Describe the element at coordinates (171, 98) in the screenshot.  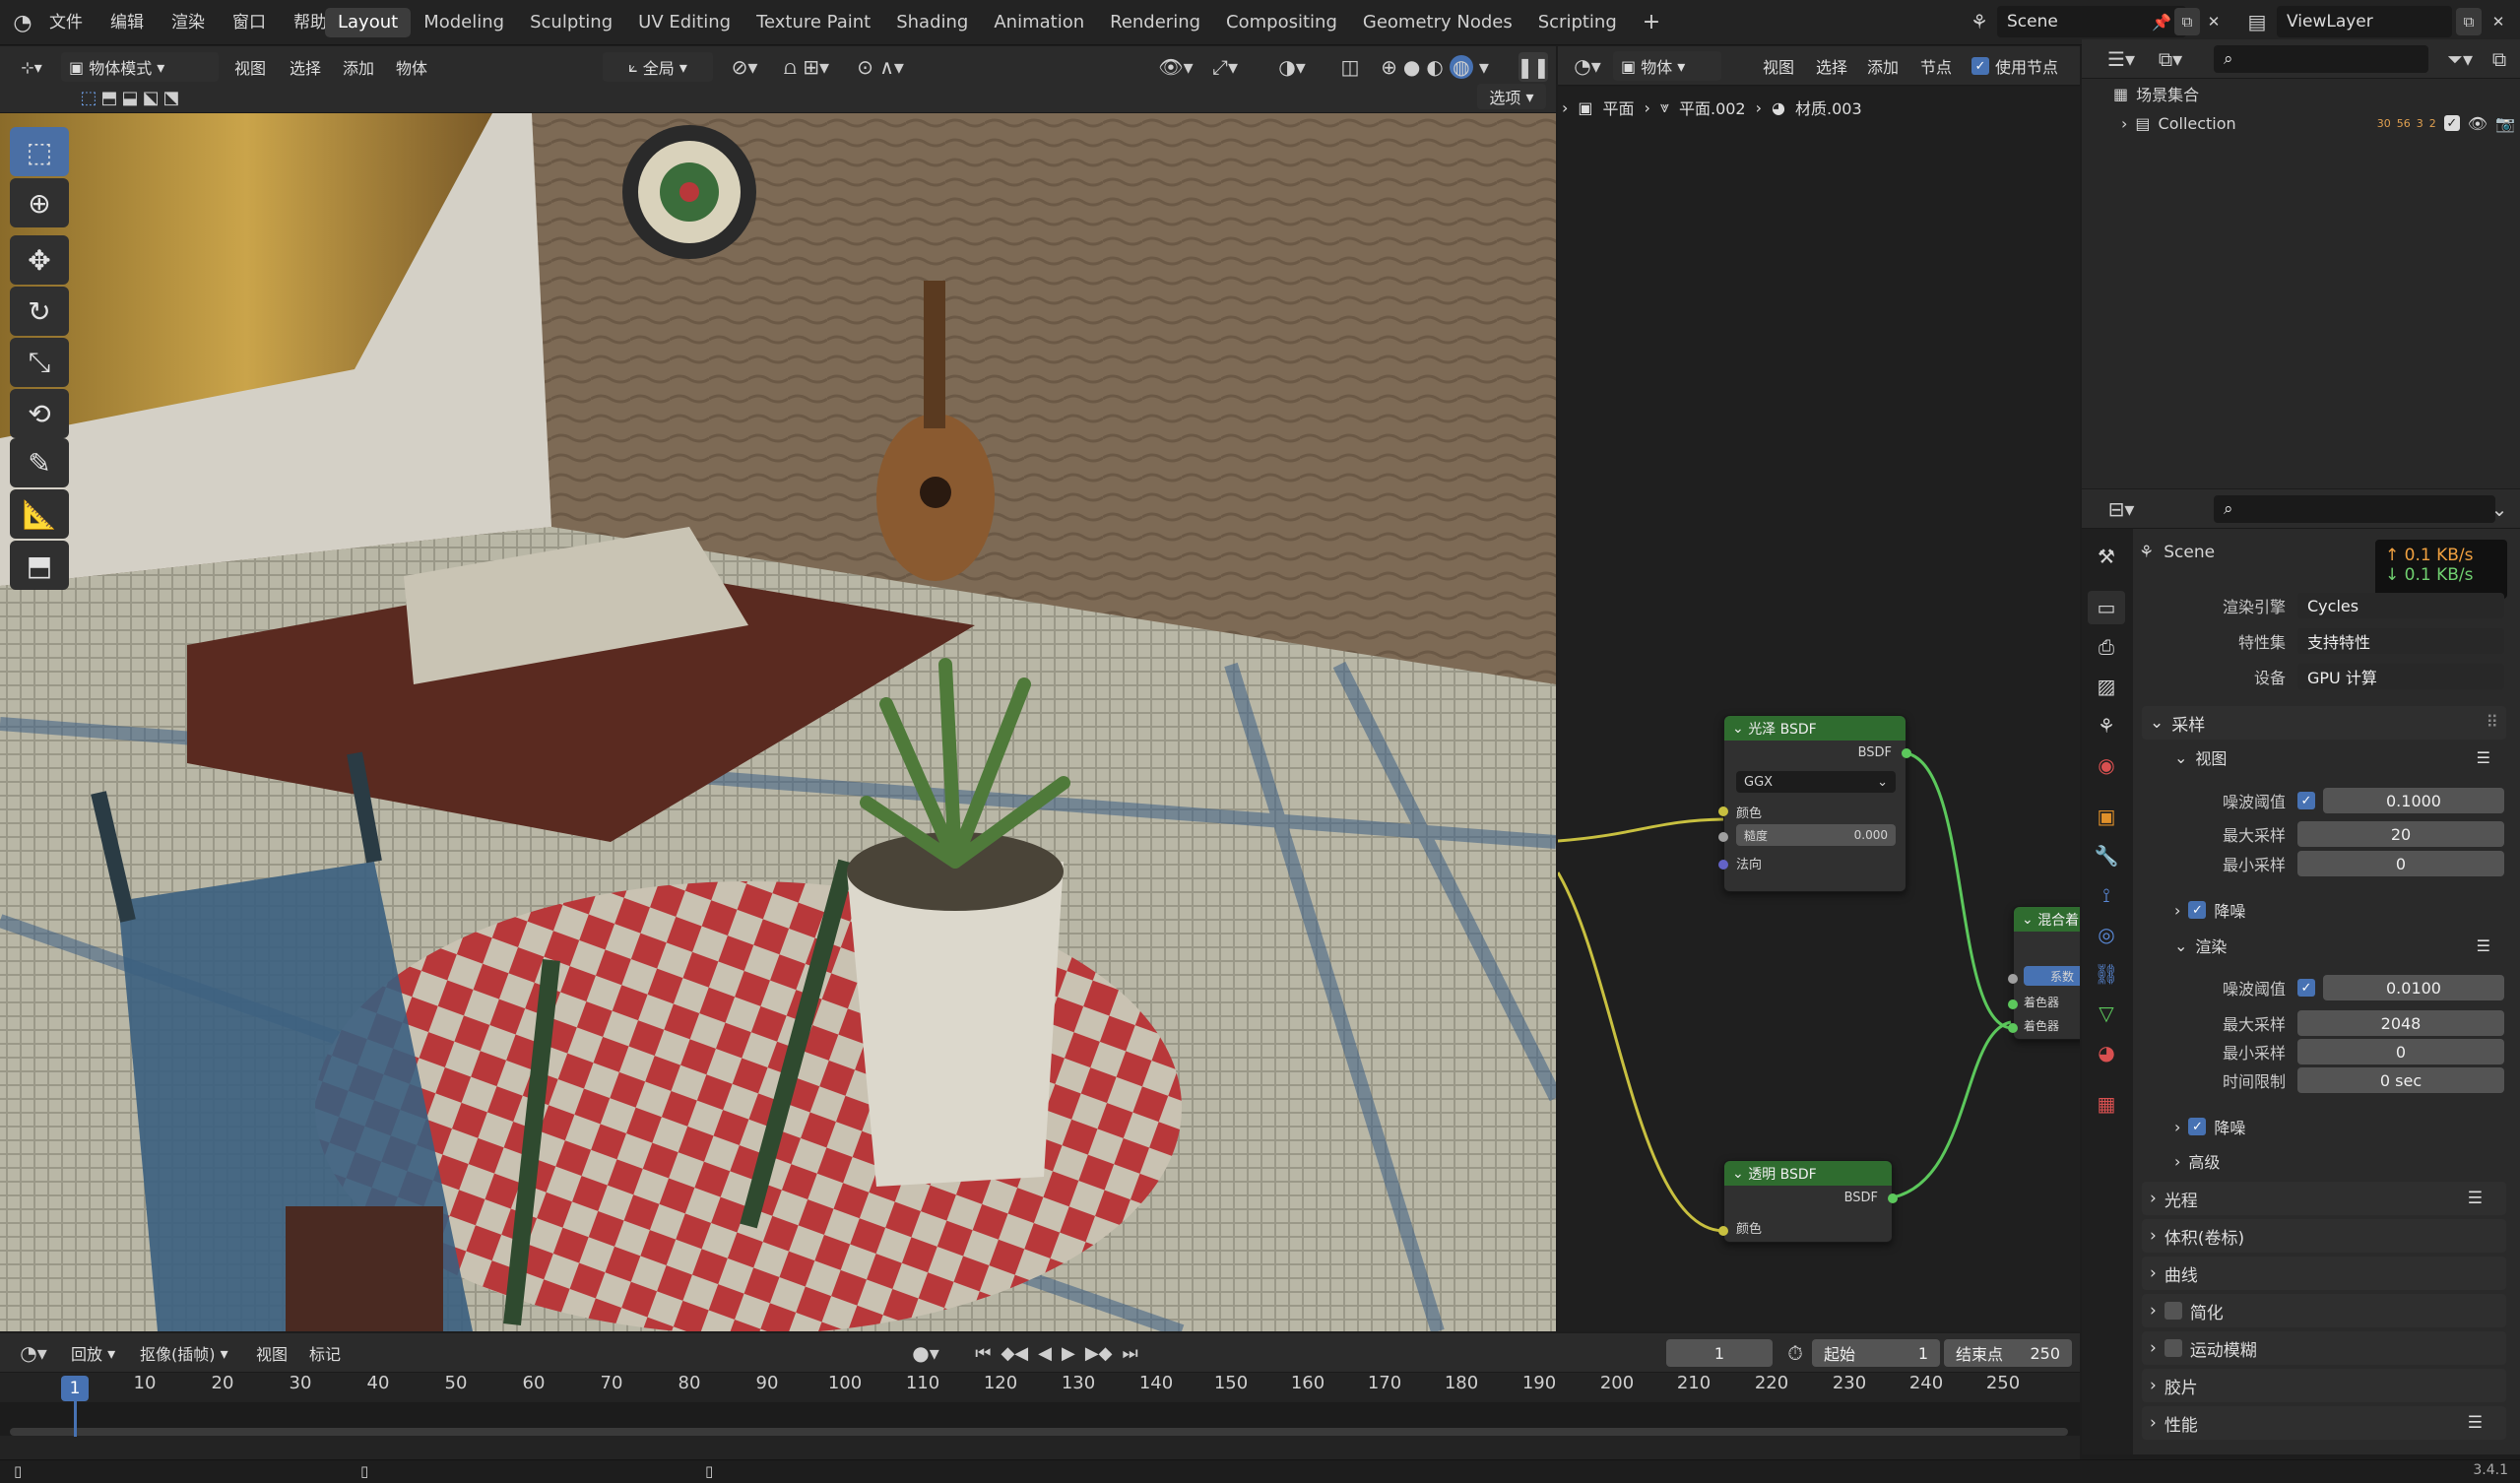
I see `select-intersect-icon: ⬔` at that location.